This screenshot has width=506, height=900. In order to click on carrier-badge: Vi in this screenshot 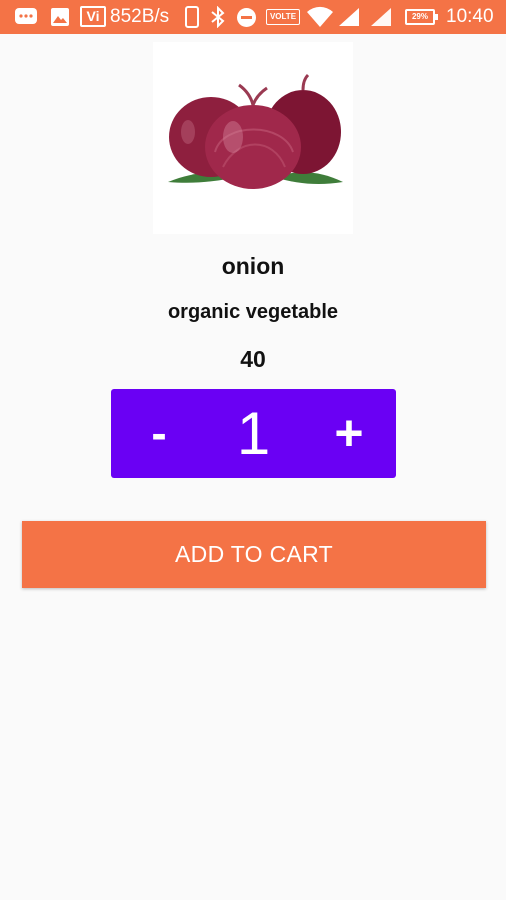, I will do `click(93, 16)`.